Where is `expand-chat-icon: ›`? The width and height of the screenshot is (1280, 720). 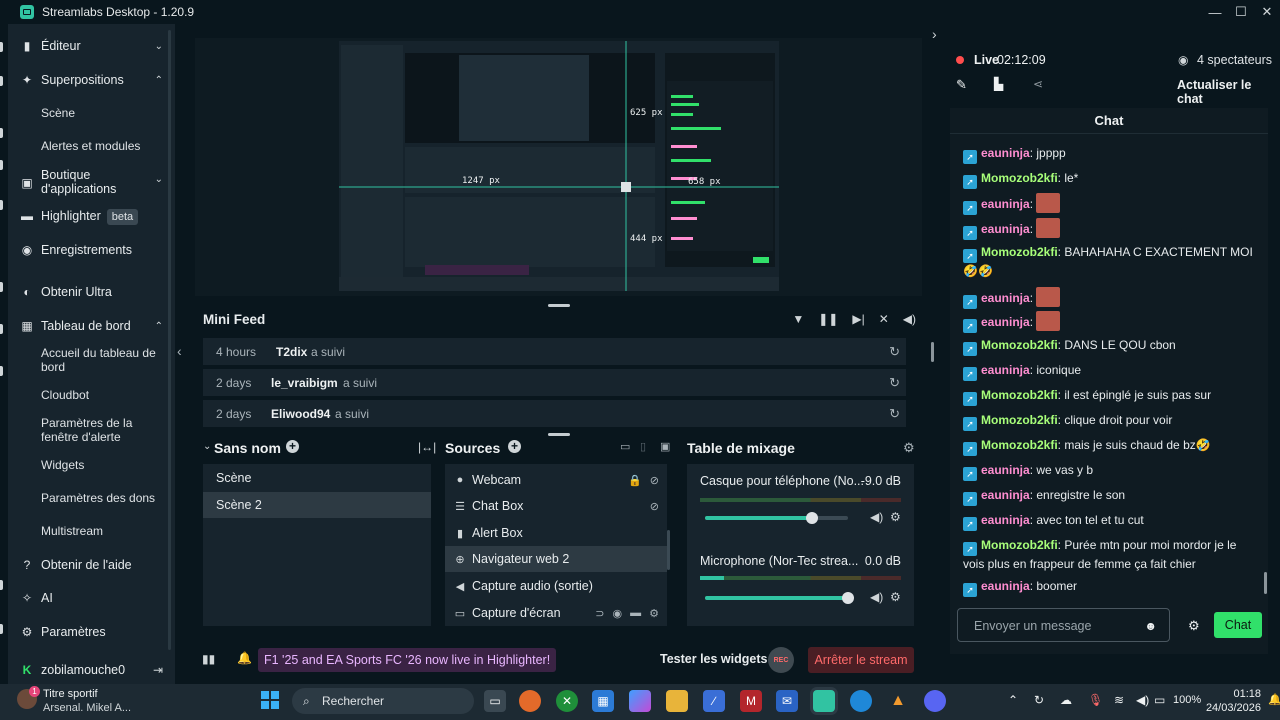 expand-chat-icon: › is located at coordinates (934, 34).